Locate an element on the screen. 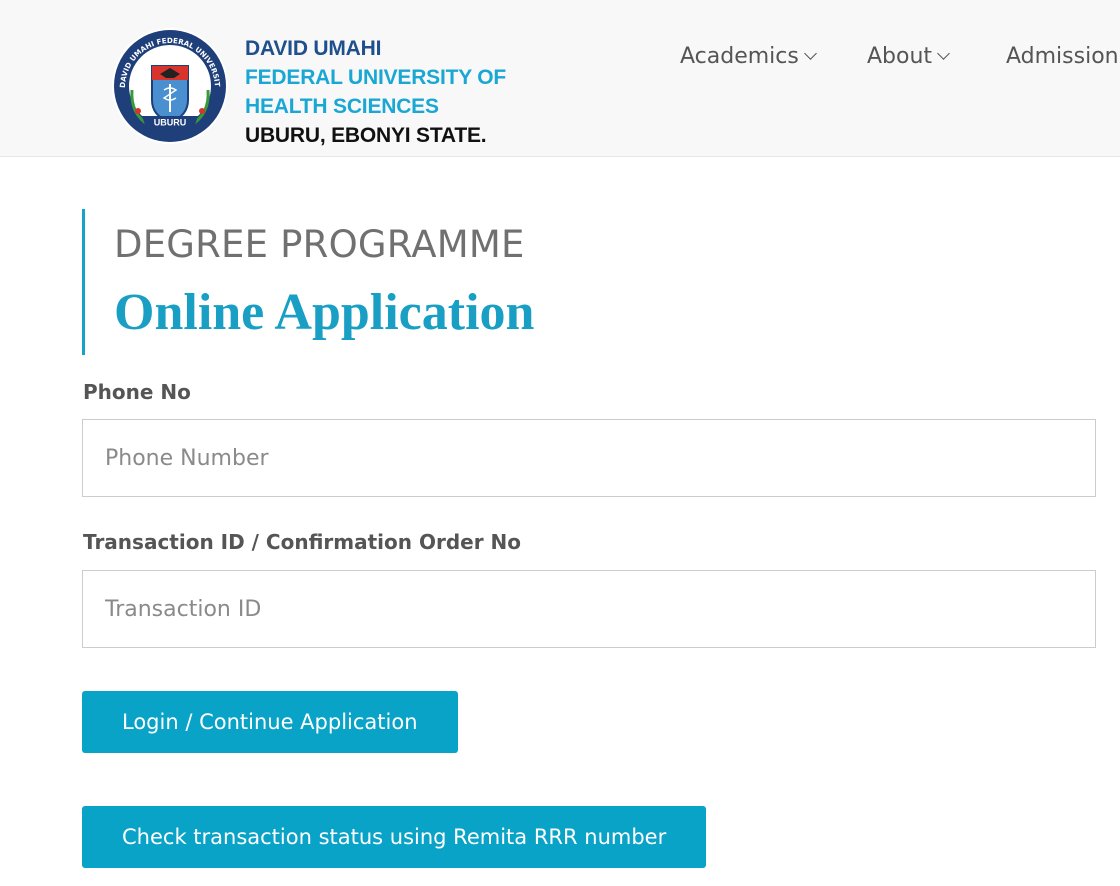  brand-line-4: UBURU, EBONYI STATE. is located at coordinates (366, 135).